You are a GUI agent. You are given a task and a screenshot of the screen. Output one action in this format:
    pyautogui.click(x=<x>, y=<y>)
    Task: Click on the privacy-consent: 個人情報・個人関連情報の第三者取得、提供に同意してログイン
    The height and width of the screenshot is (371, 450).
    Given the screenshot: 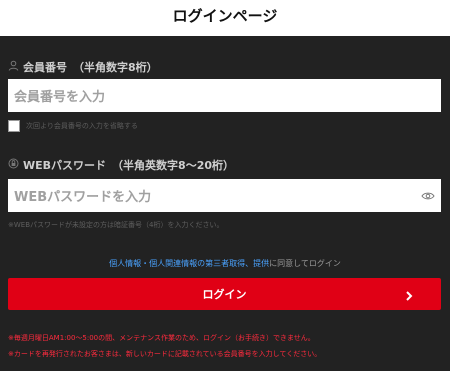 What is the action you would take?
    pyautogui.click(x=225, y=263)
    